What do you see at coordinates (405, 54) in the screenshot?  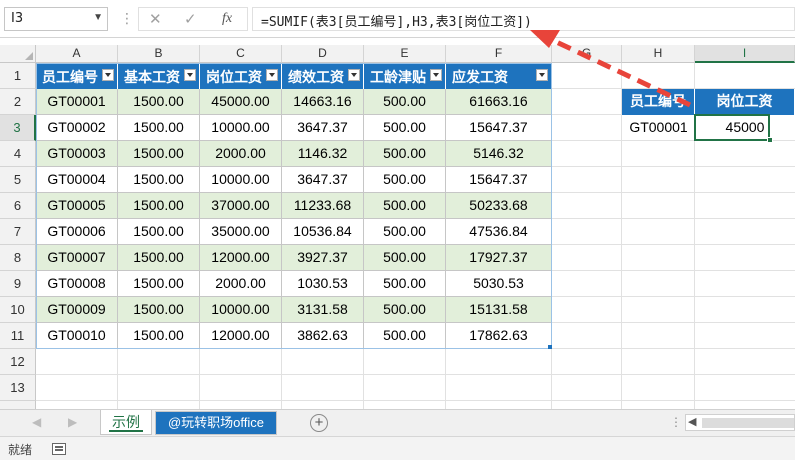 I see `column-header-e: E` at bounding box center [405, 54].